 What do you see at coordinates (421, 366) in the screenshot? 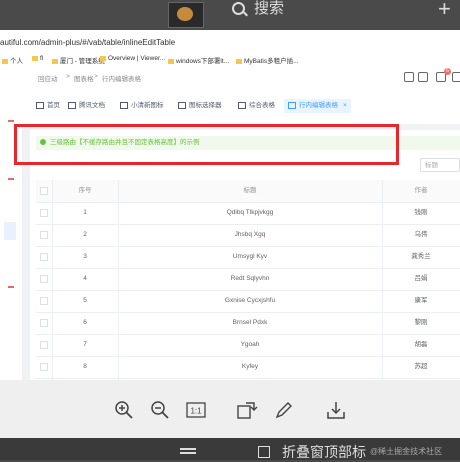
I see `row-author: 苏超` at bounding box center [421, 366].